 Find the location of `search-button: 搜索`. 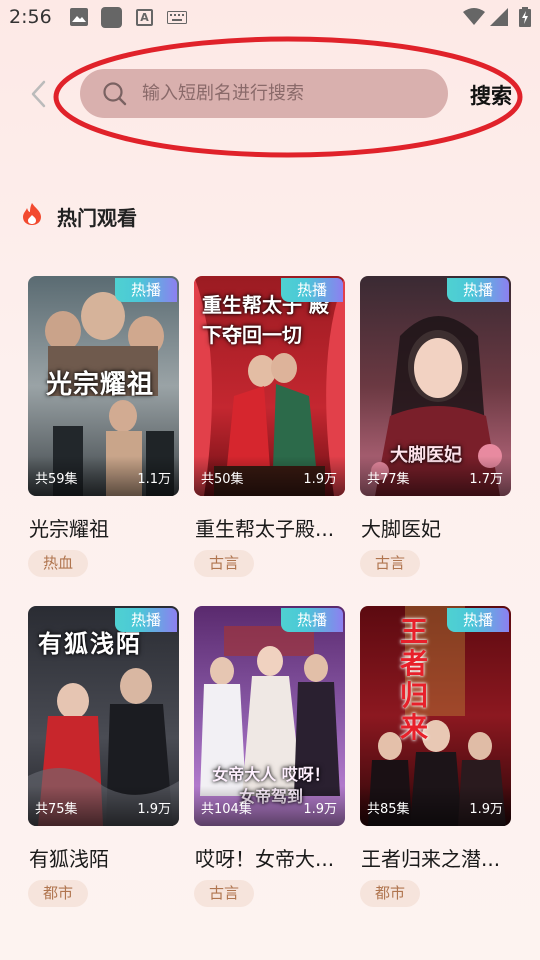

search-button: 搜索 is located at coordinates (491, 95).